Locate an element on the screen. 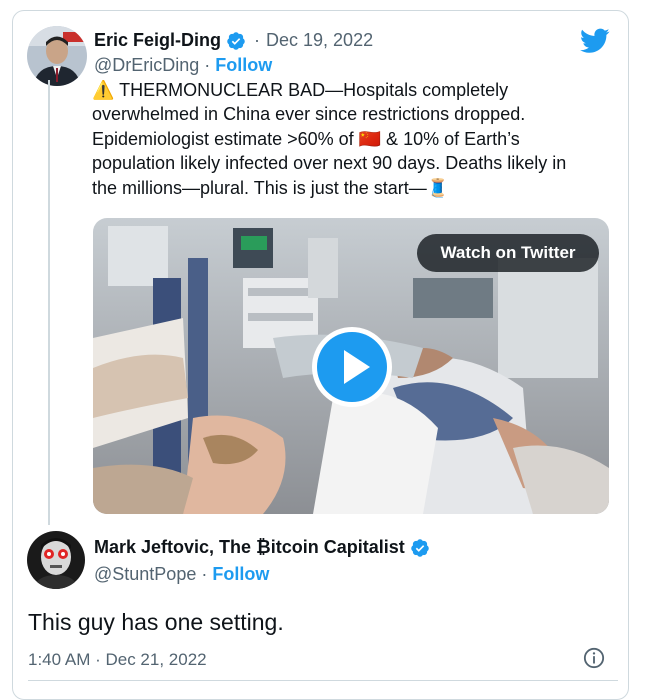  twitter-bird-icon is located at coordinates (595, 41).